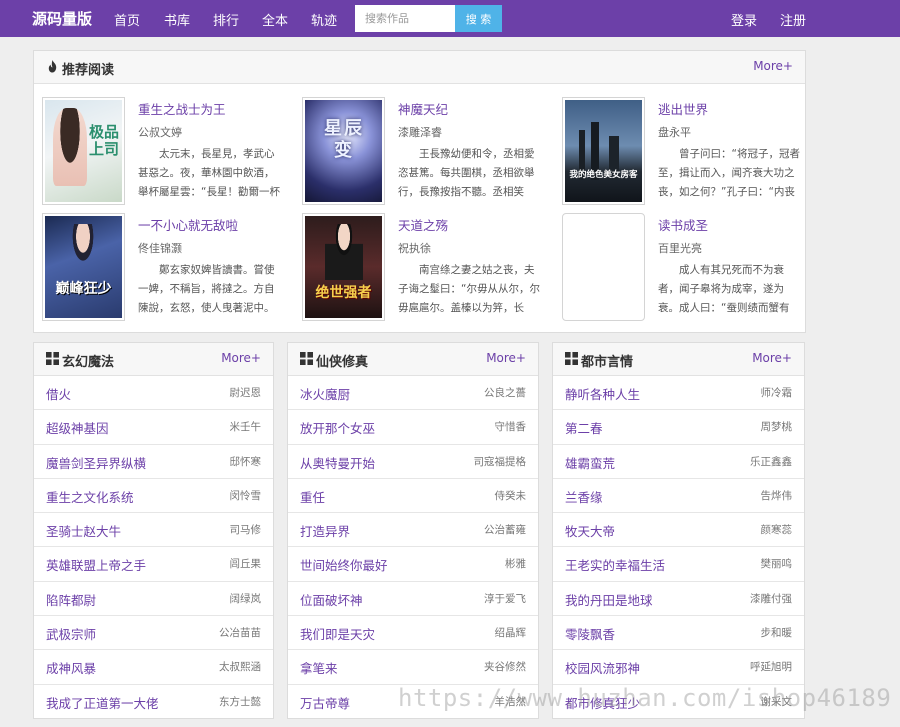 This screenshot has height=727, width=900. Describe the element at coordinates (510, 495) in the screenshot. I see `list-item-author: 侍癸未` at that location.